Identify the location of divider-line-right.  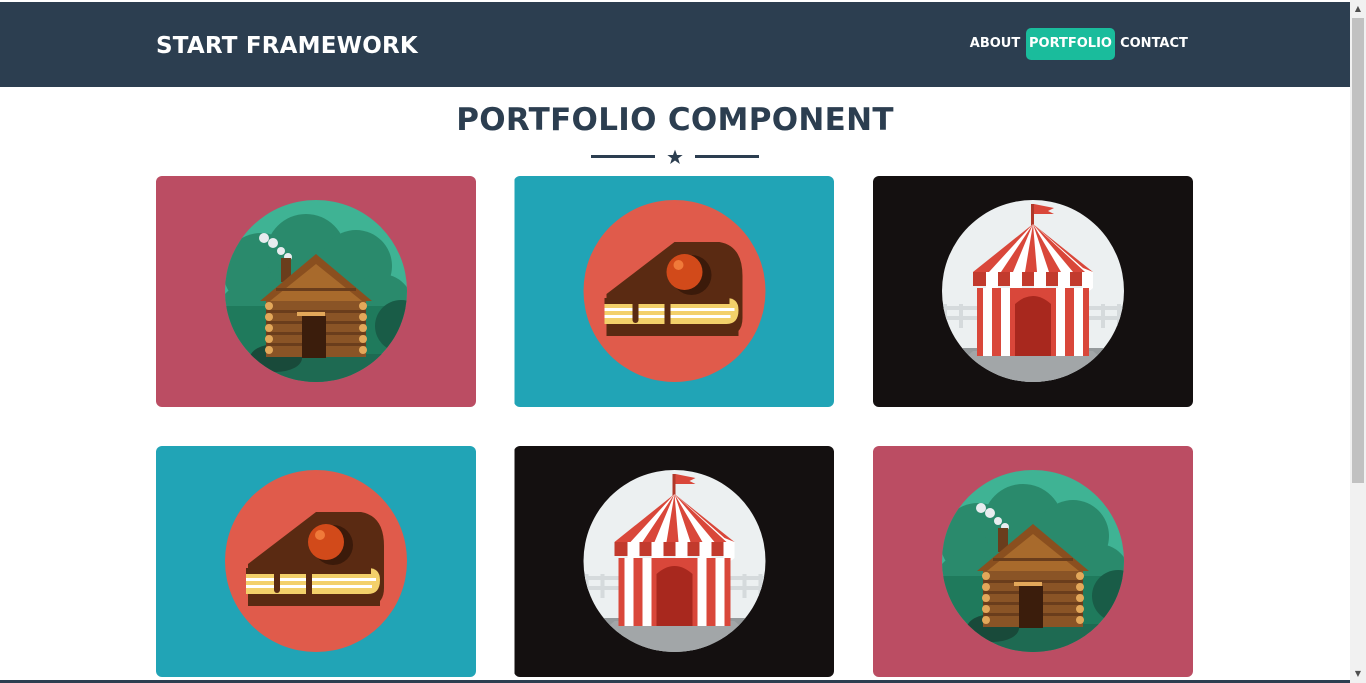
(727, 156).